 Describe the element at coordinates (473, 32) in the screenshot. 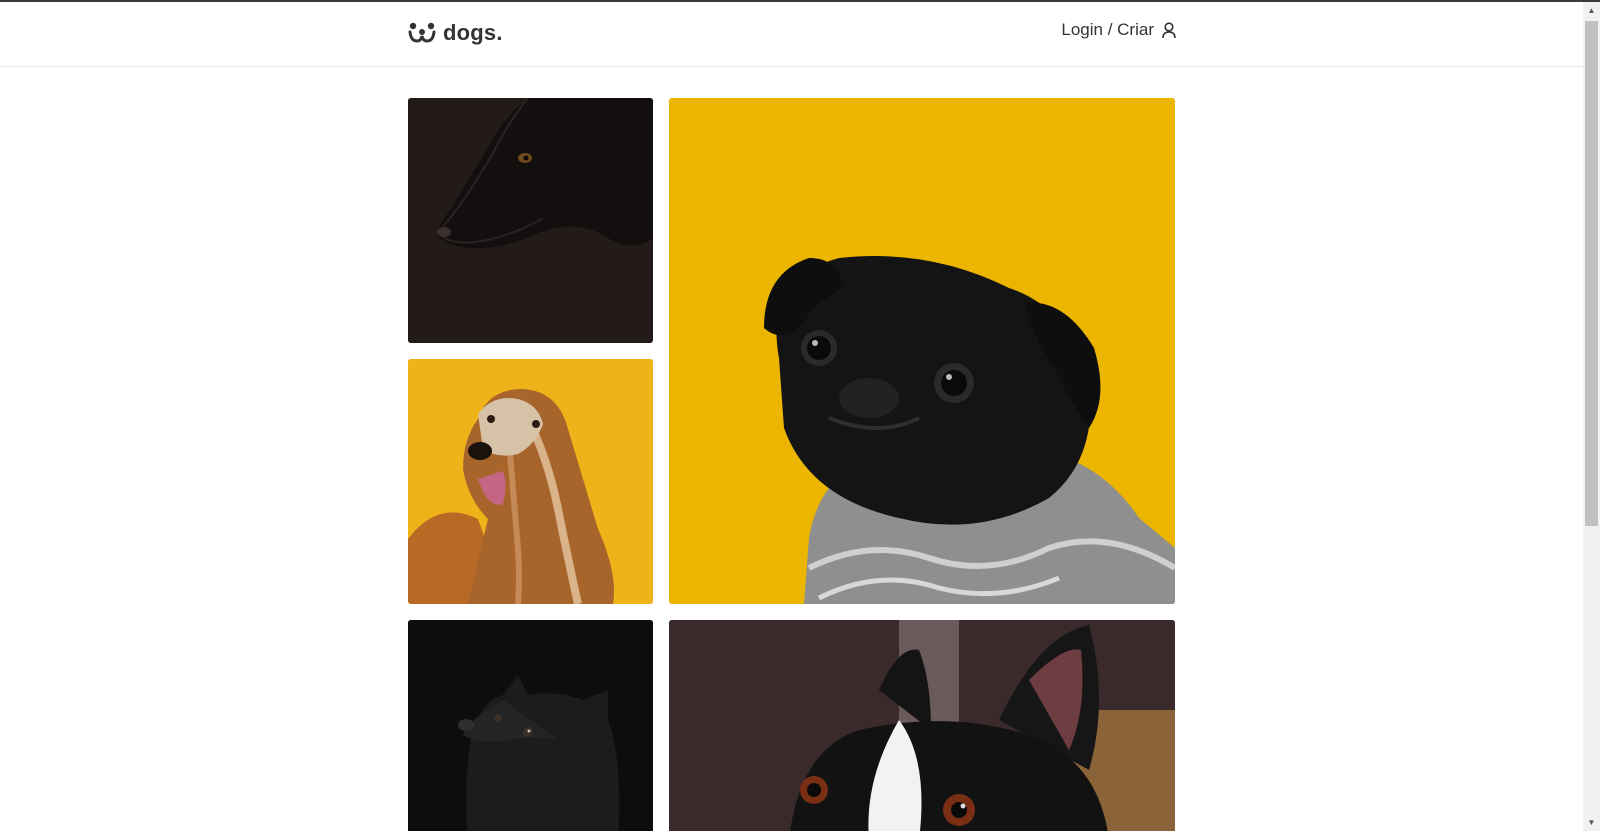

I see `logo-text: dogs.` at that location.